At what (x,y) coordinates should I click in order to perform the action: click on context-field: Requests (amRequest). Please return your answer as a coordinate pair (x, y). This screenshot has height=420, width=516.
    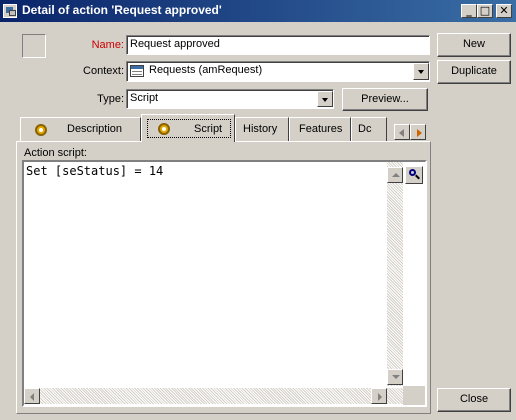
    Looking at the image, I should click on (278, 71).